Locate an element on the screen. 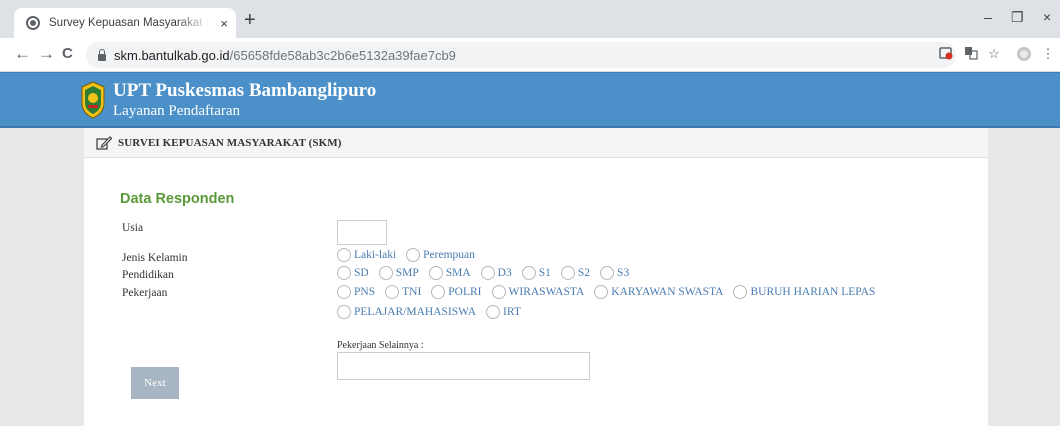 The height and width of the screenshot is (426, 1060). bookmark-star-icon: ☆ is located at coordinates (994, 54).